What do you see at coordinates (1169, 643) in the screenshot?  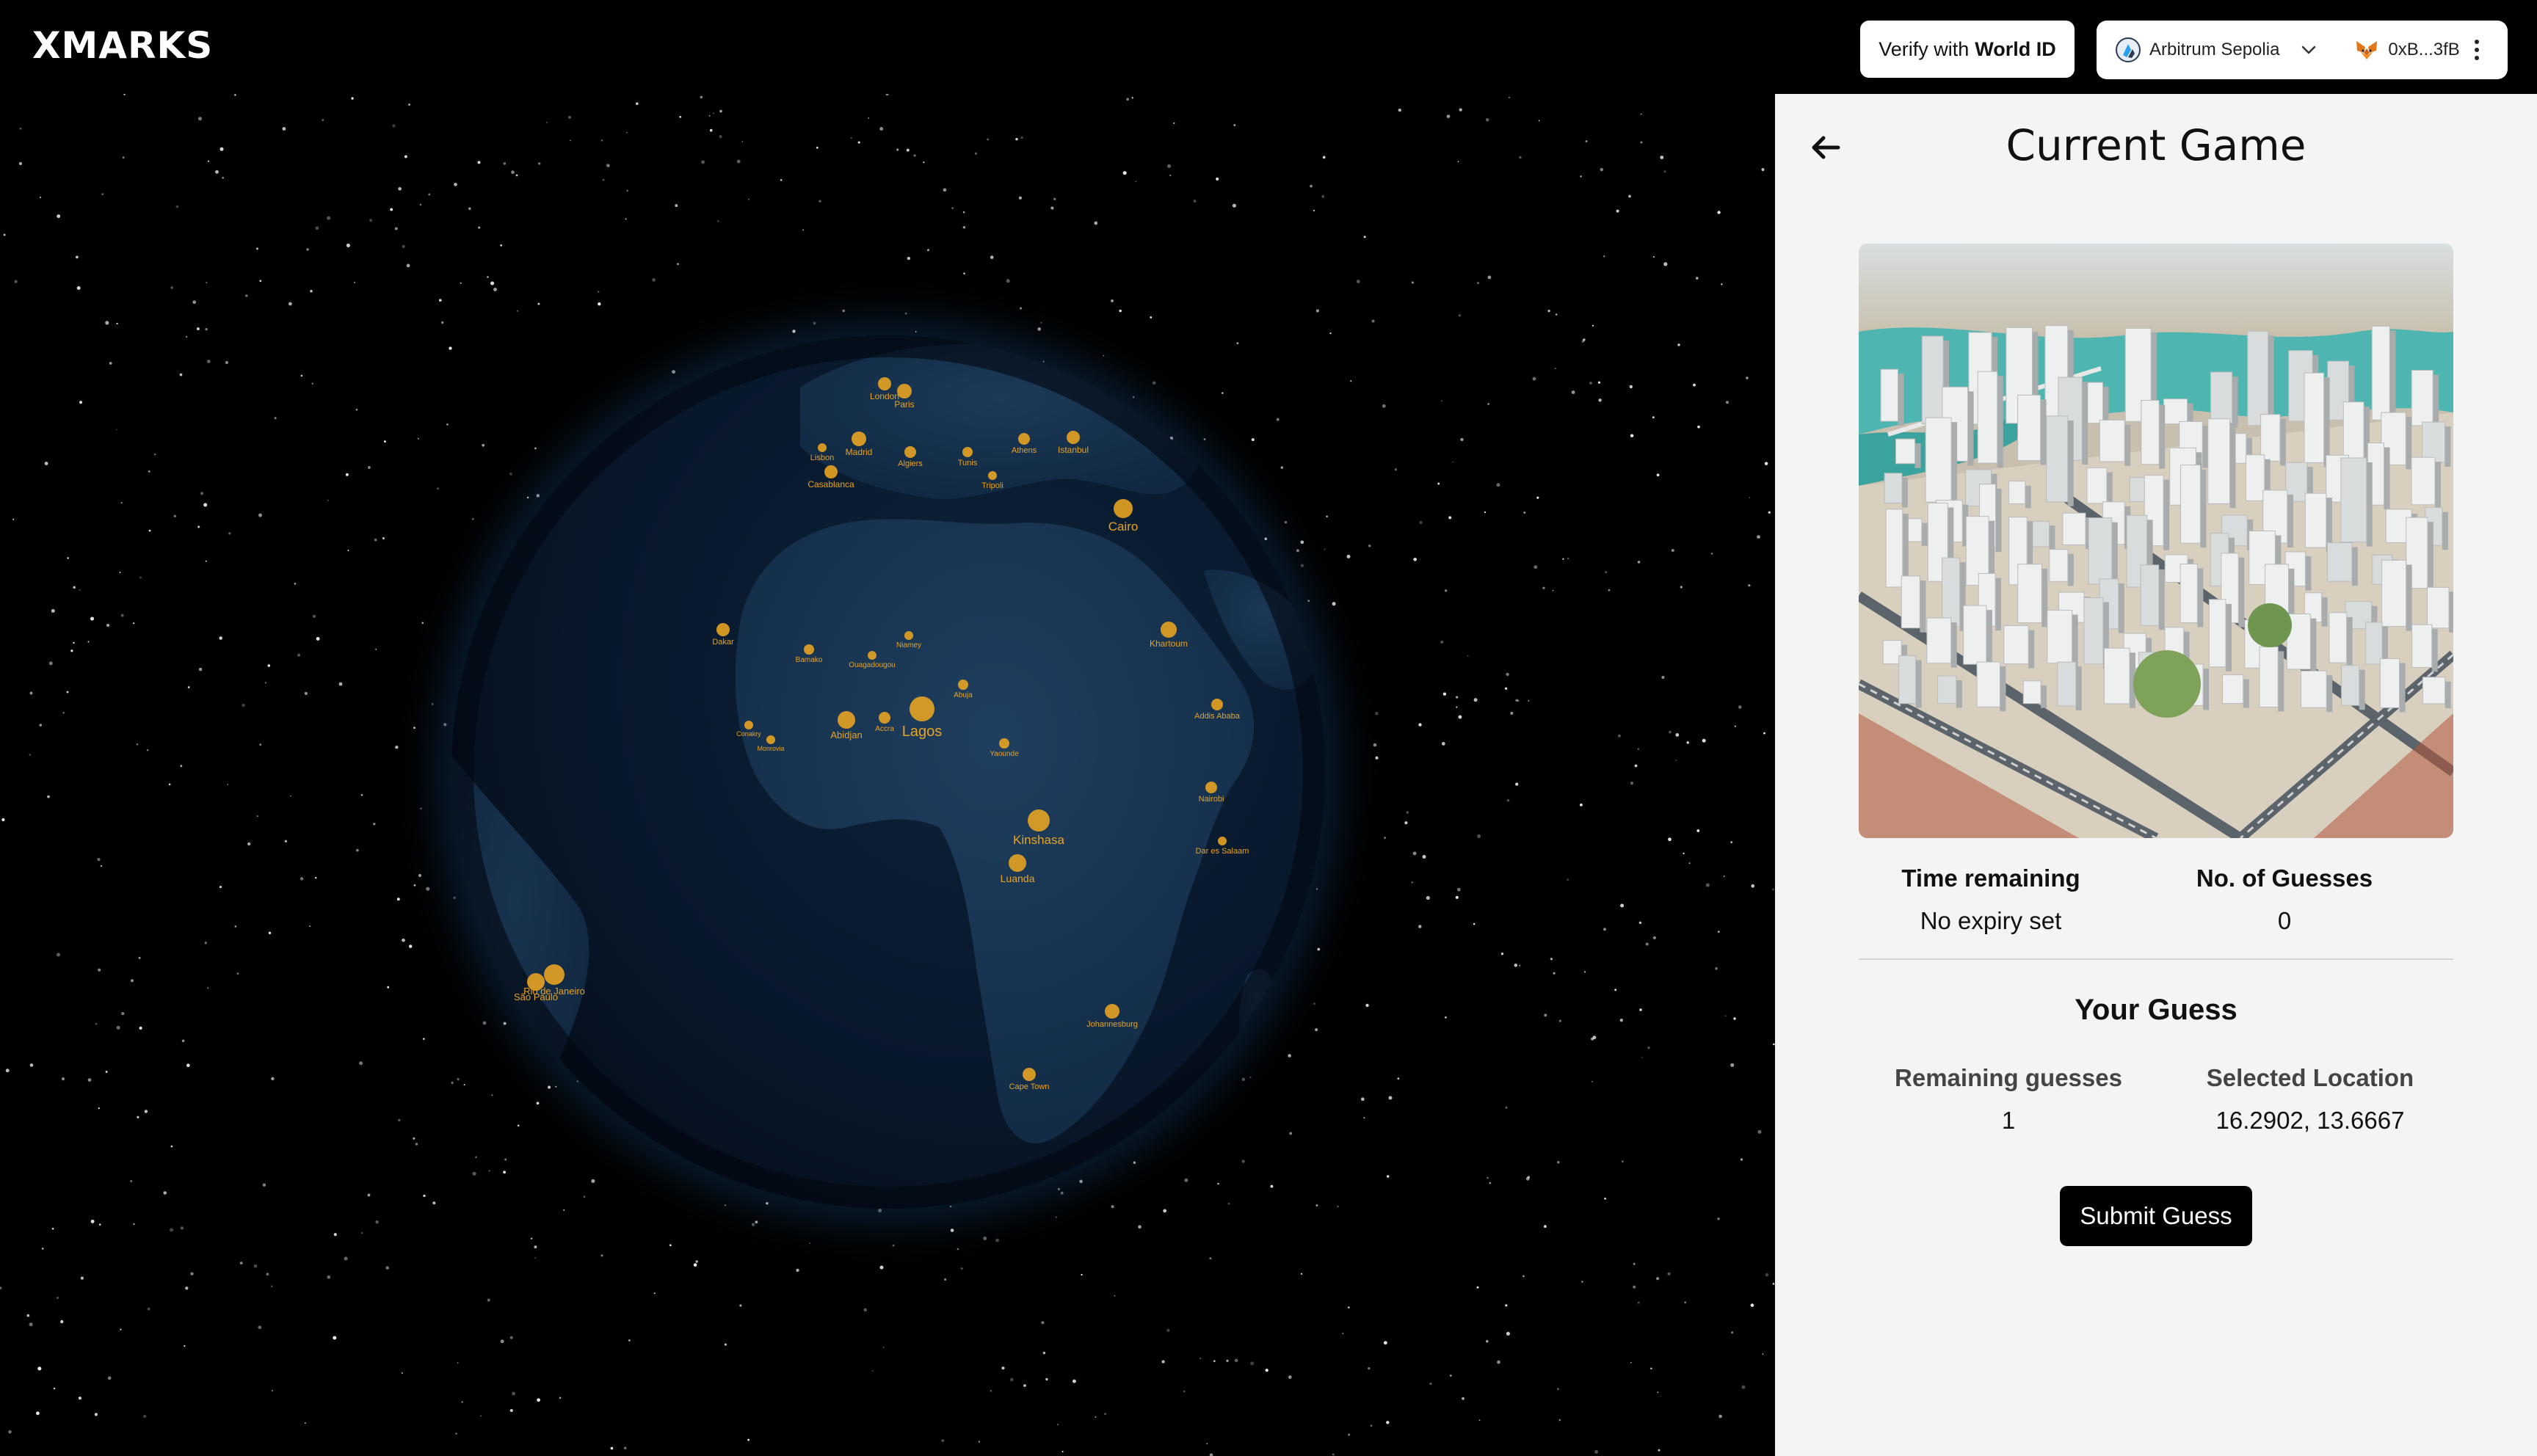 I see `city-label: Khartoum` at bounding box center [1169, 643].